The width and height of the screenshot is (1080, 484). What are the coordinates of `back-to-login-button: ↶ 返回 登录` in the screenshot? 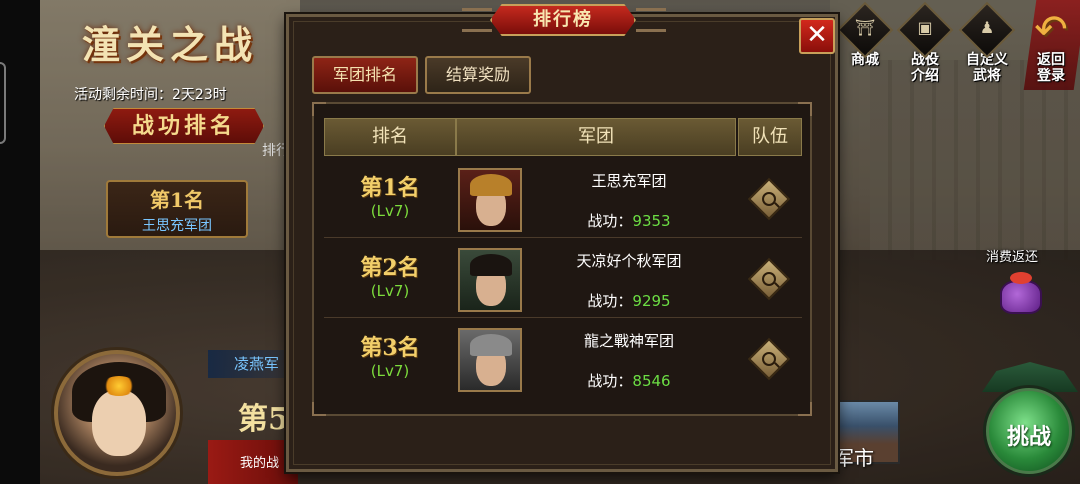 It's located at (1051, 47).